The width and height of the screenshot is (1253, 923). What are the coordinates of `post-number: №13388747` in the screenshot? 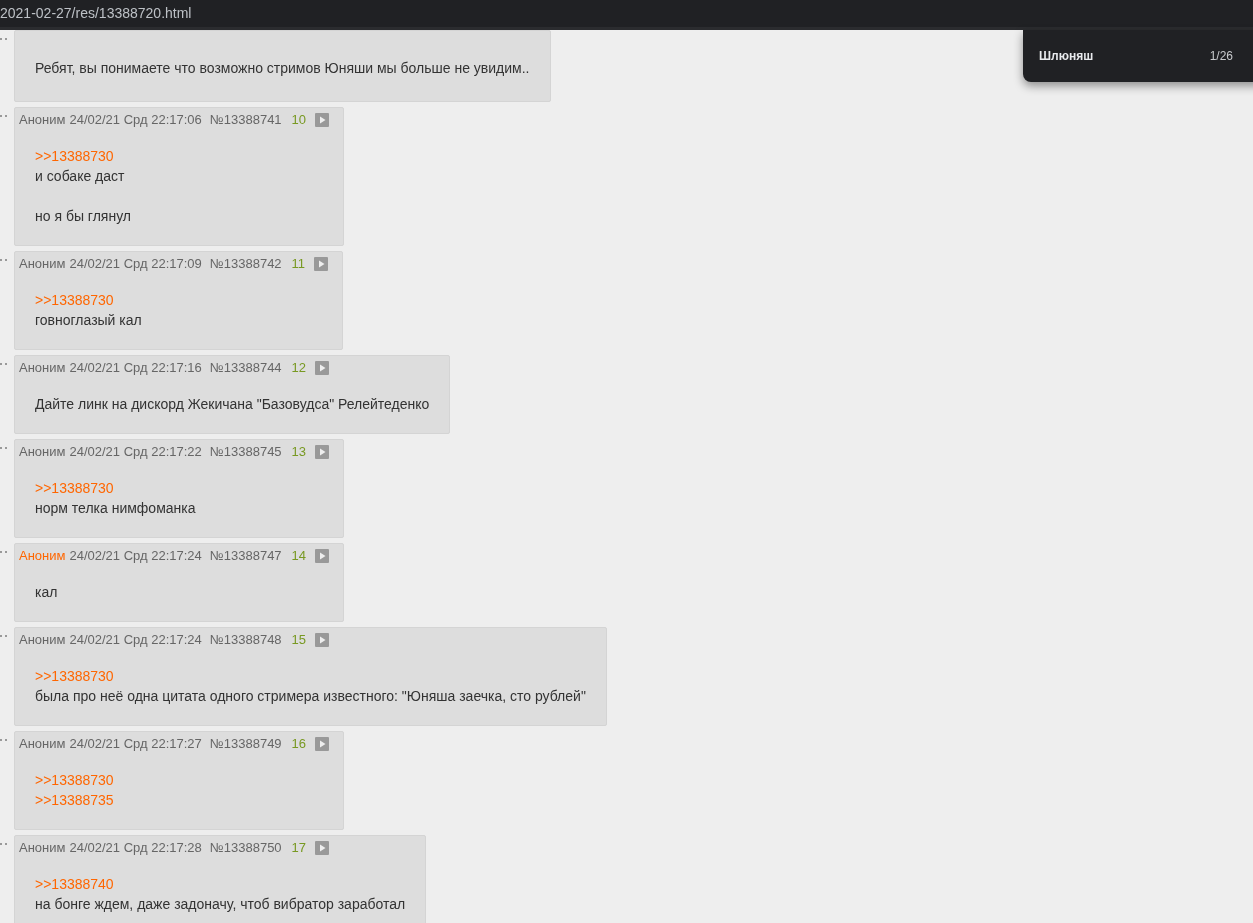 It's located at (245, 556).